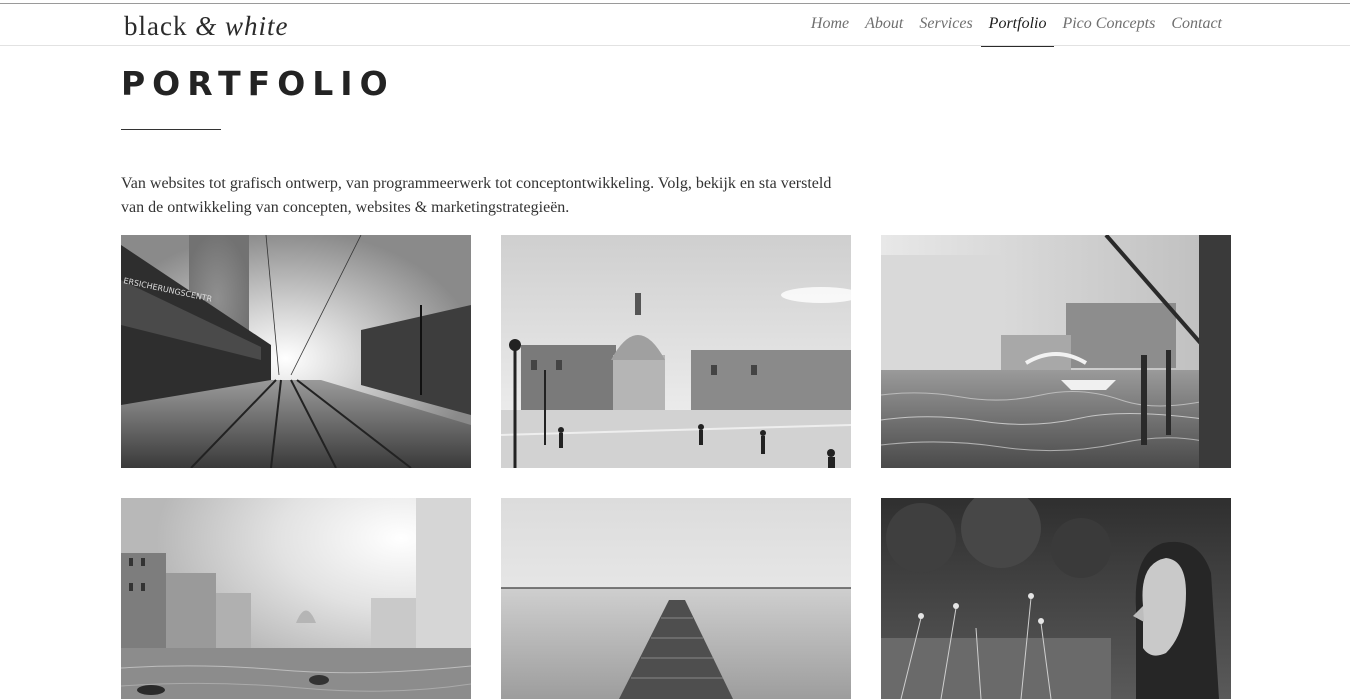 The width and height of the screenshot is (1350, 699). I want to click on nav-pico-concepts: Pico Concepts, so click(1108, 25).